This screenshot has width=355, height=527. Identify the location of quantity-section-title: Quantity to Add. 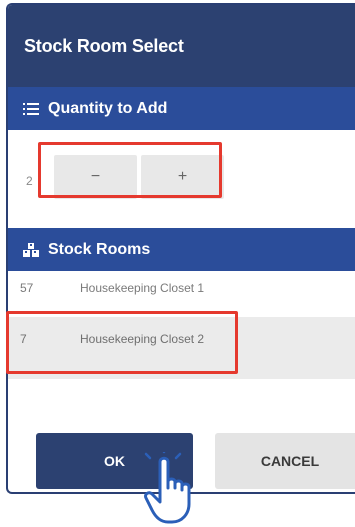
(108, 108).